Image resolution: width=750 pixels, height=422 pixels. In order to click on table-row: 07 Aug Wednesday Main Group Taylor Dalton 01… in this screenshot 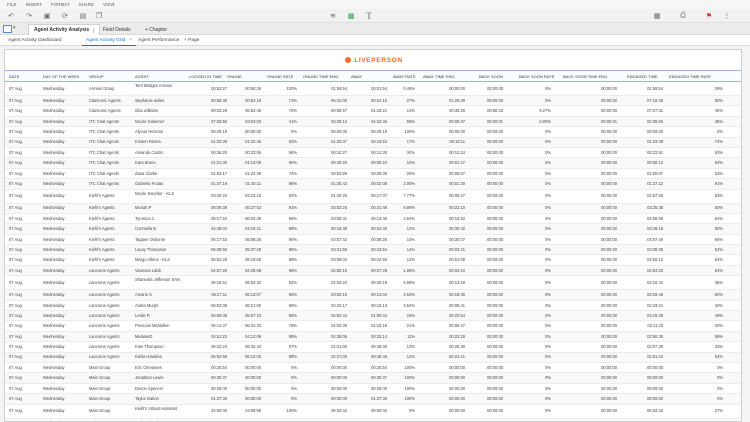, I will do `click(373, 399)`.